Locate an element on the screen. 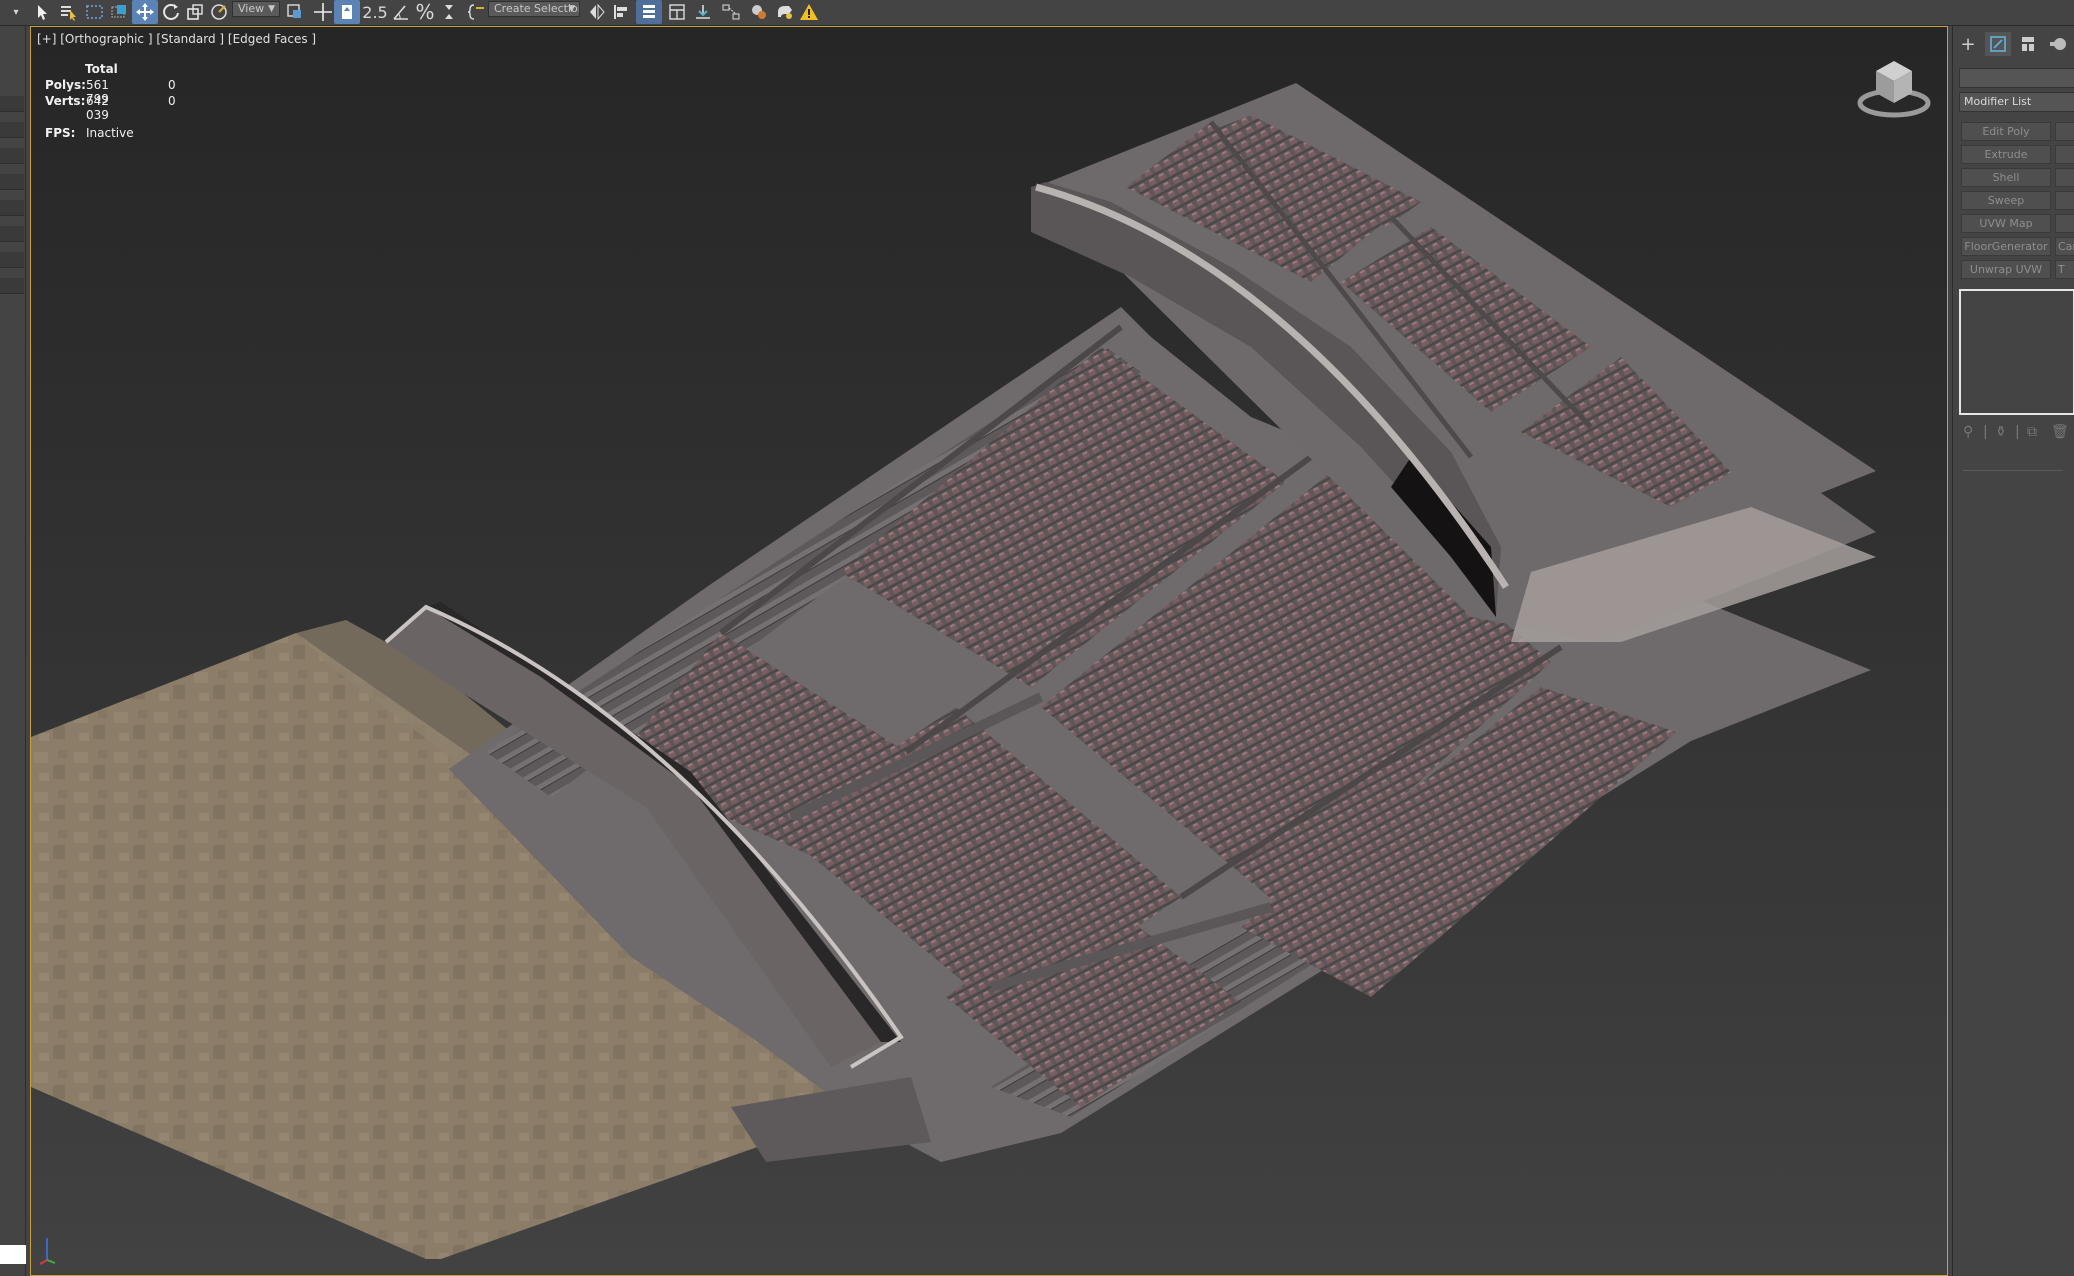 This screenshot has height=1276, width=2074. material-editor-icon is located at coordinates (759, 12).